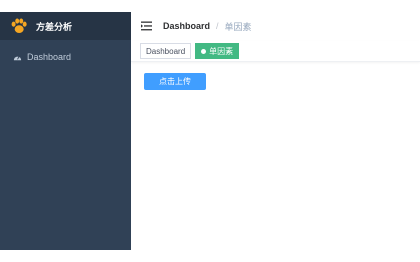  I want to click on navbar: Dashboard / 单因素, so click(275, 26).